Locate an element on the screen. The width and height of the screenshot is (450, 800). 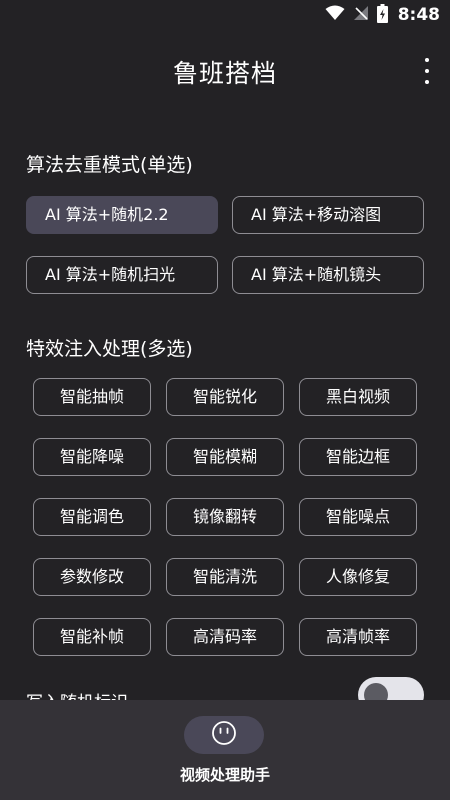
effect-chip: 智能锐化 is located at coordinates (225, 397).